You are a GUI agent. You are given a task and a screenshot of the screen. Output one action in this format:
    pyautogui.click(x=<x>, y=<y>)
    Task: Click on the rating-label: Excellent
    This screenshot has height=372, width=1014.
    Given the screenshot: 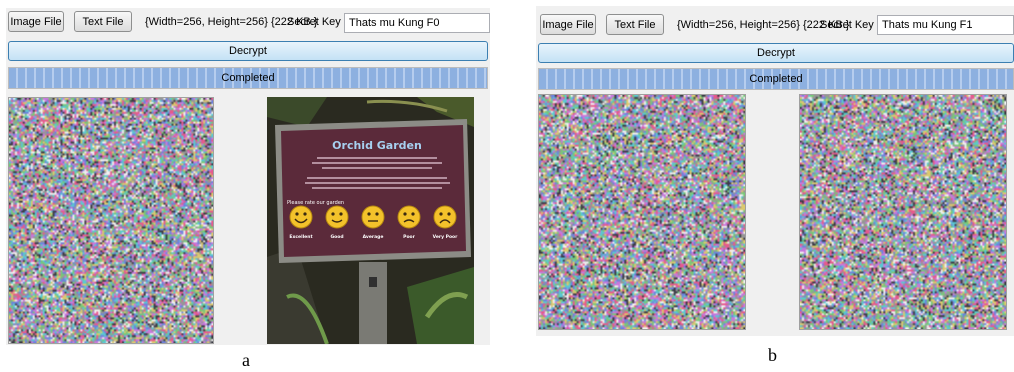 What is the action you would take?
    pyautogui.click(x=301, y=237)
    